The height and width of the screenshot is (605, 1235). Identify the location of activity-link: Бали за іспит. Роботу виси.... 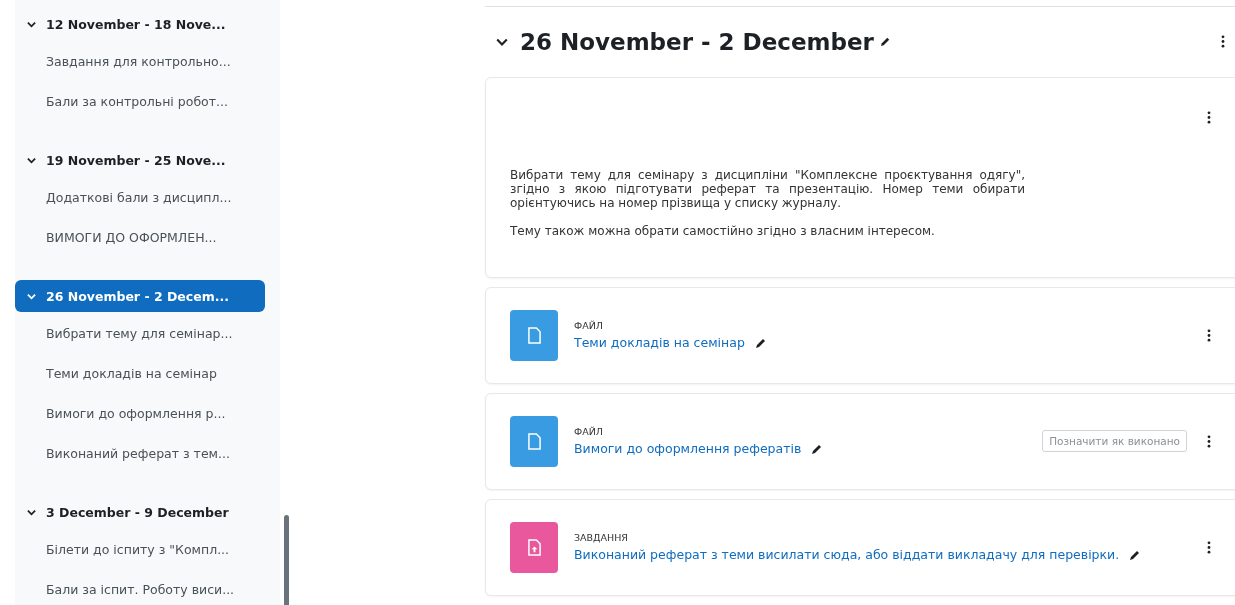
(147, 588).